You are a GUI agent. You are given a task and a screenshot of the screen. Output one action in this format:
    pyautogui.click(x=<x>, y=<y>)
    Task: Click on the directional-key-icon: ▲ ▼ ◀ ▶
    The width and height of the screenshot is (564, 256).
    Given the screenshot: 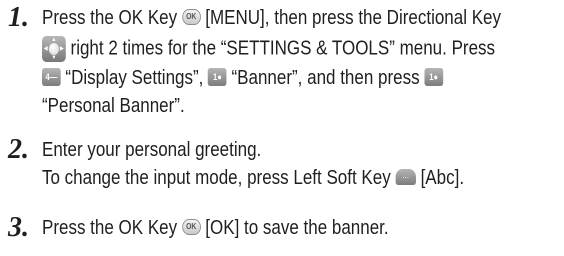 What is the action you would take?
    pyautogui.click(x=54, y=49)
    